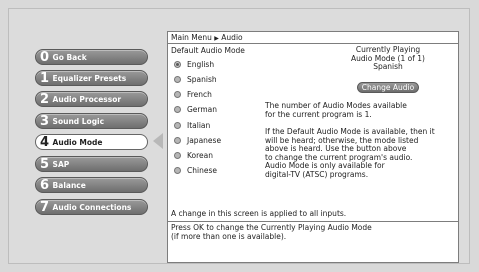 The width and height of the screenshot is (479, 272). What do you see at coordinates (313, 38) in the screenshot?
I see `breadcrumb: Main Menu ▶ Audio` at bounding box center [313, 38].